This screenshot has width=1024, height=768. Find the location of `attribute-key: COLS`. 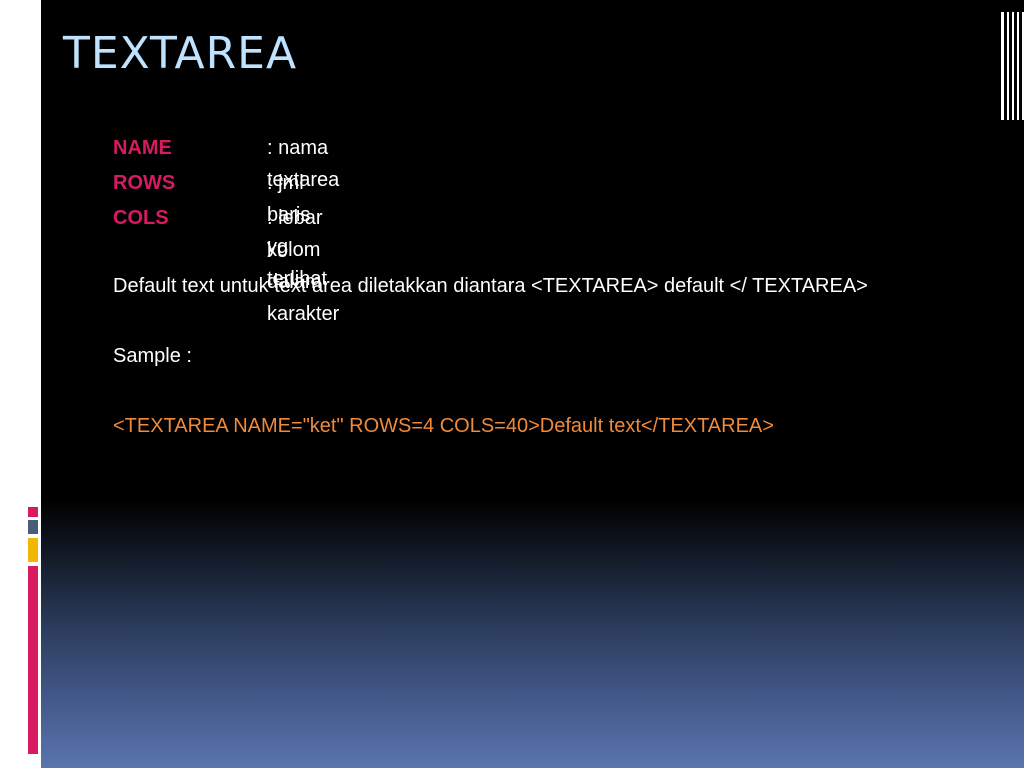

attribute-key: COLS is located at coordinates (141, 218).